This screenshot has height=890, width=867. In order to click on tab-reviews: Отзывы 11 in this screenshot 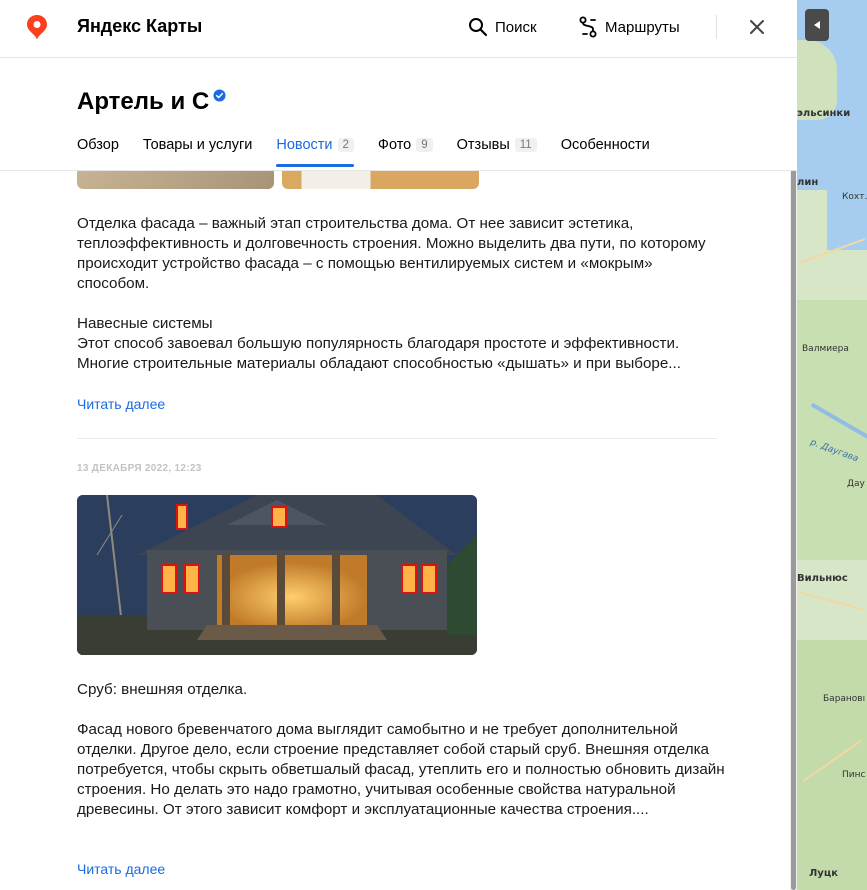, I will do `click(497, 145)`.